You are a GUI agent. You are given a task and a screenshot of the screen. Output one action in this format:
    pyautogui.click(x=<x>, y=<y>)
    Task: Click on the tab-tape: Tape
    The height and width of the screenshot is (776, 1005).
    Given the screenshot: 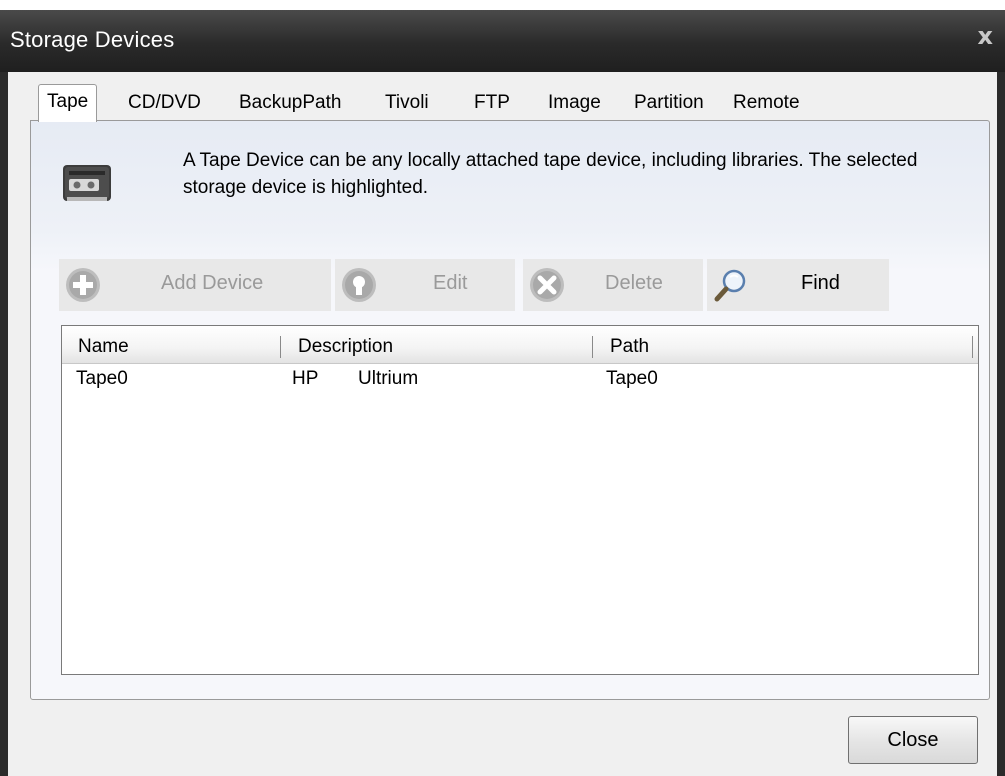 What is the action you would take?
    pyautogui.click(x=68, y=103)
    